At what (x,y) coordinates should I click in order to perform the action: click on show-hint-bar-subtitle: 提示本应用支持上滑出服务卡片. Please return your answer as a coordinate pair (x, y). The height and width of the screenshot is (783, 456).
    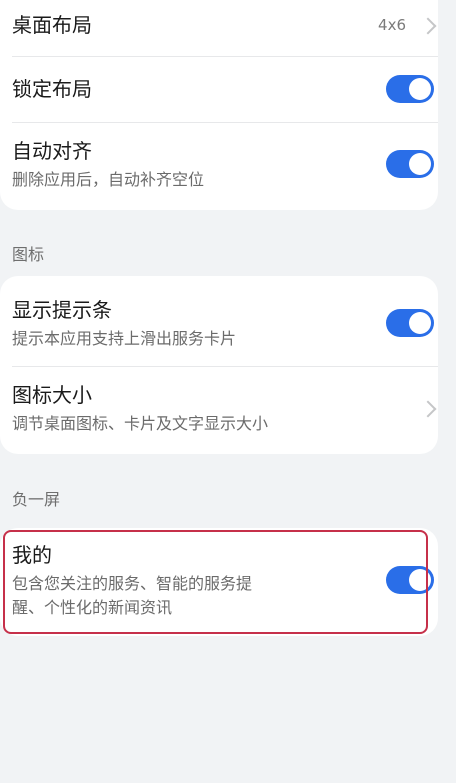
    Looking at the image, I should click on (124, 338).